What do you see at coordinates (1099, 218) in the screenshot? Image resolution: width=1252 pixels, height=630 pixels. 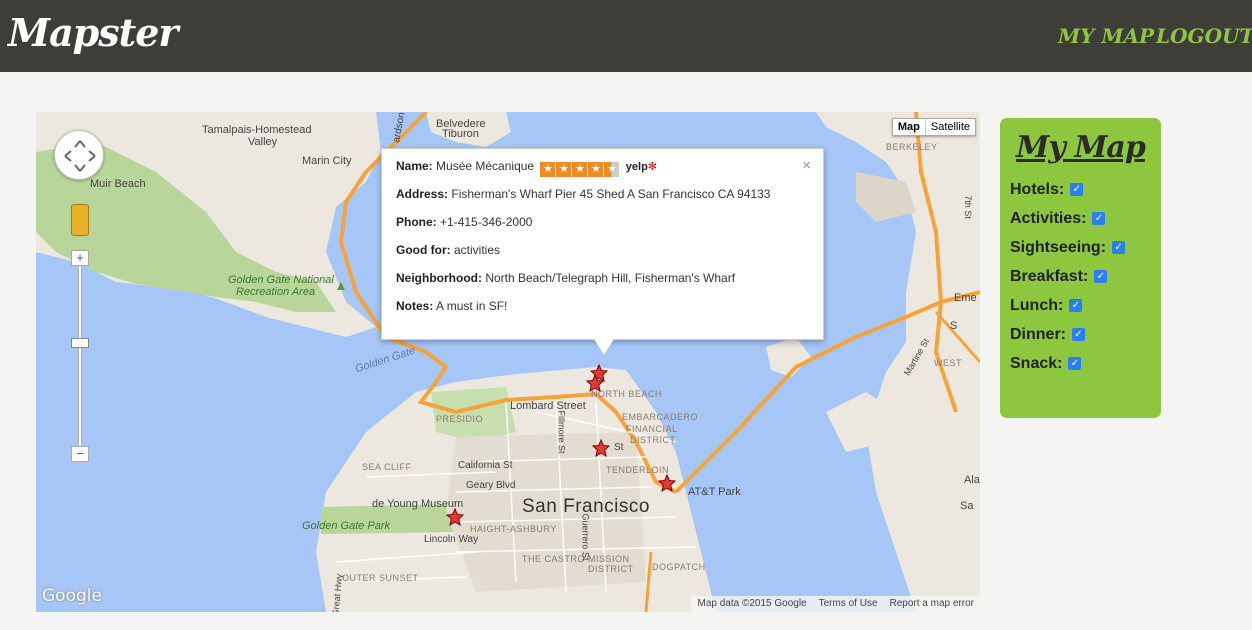 I see `filter-checkbox-activities: ✓` at bounding box center [1099, 218].